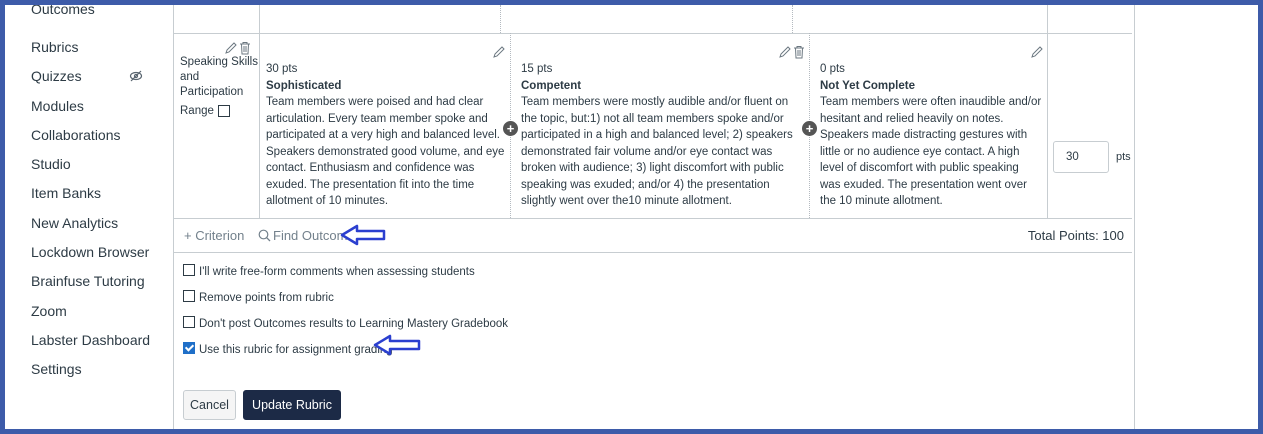  What do you see at coordinates (189, 270) in the screenshot?
I see `free-form-comments-checkbox` at bounding box center [189, 270].